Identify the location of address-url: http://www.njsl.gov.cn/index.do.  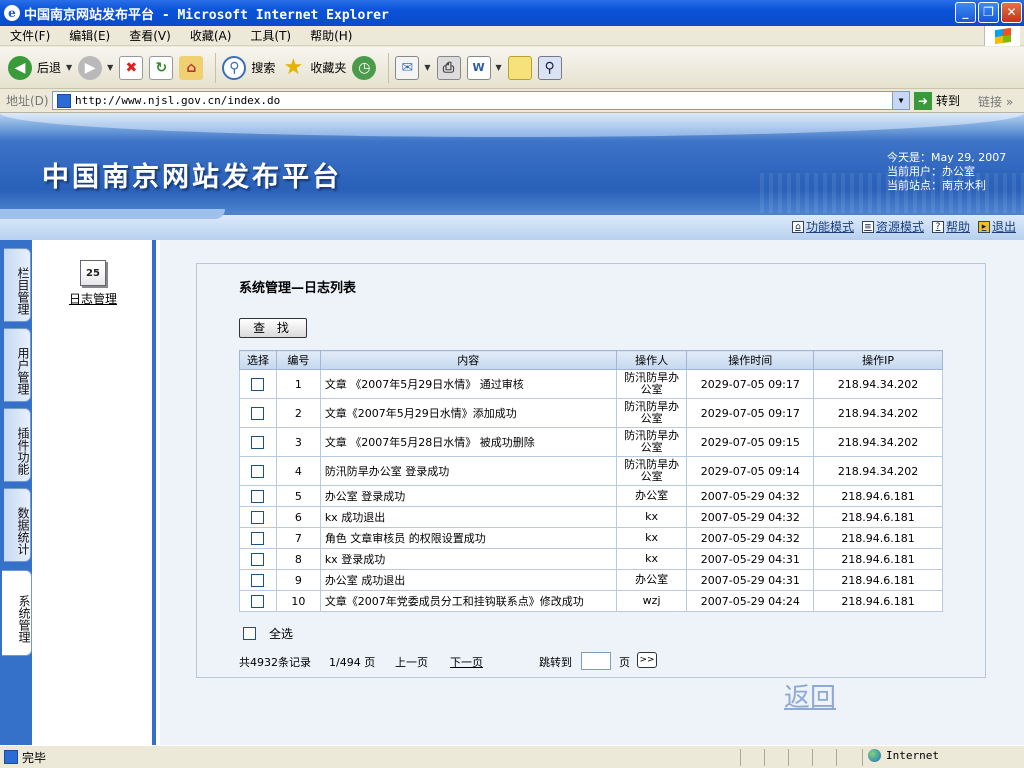
(178, 100).